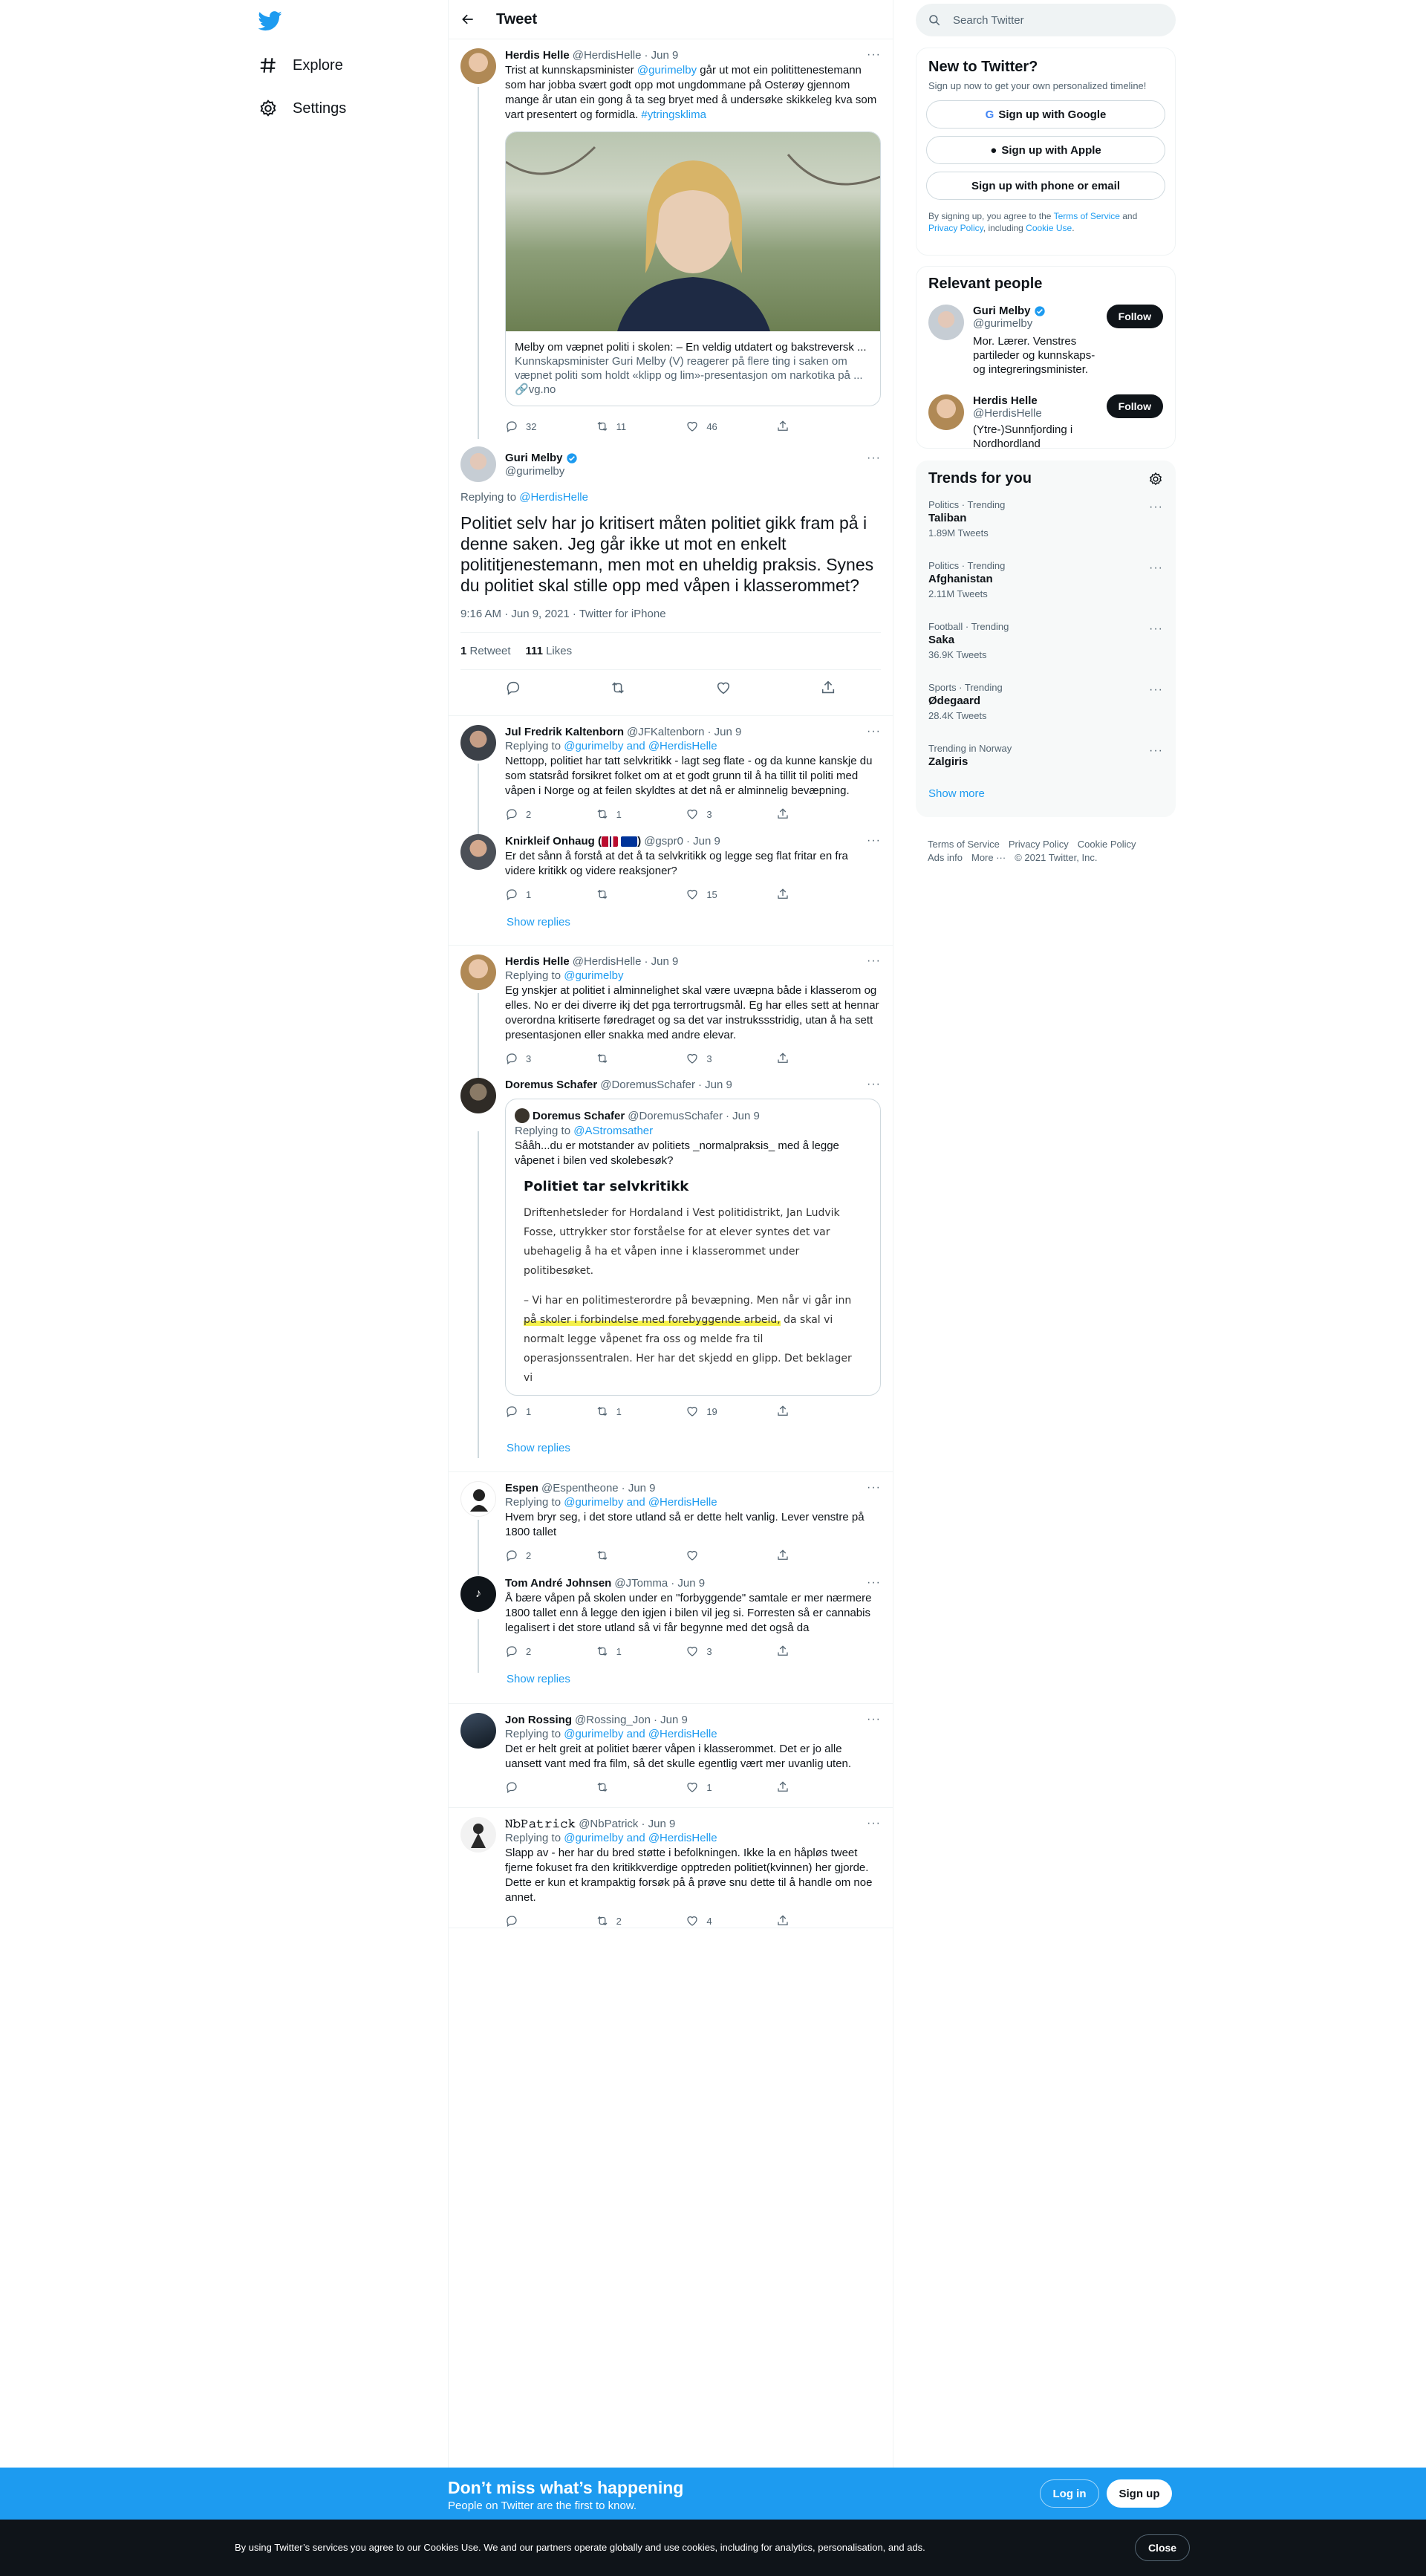 The image size is (1426, 2576). Describe the element at coordinates (988, 20) in the screenshot. I see `search-input: Search Twitter` at that location.